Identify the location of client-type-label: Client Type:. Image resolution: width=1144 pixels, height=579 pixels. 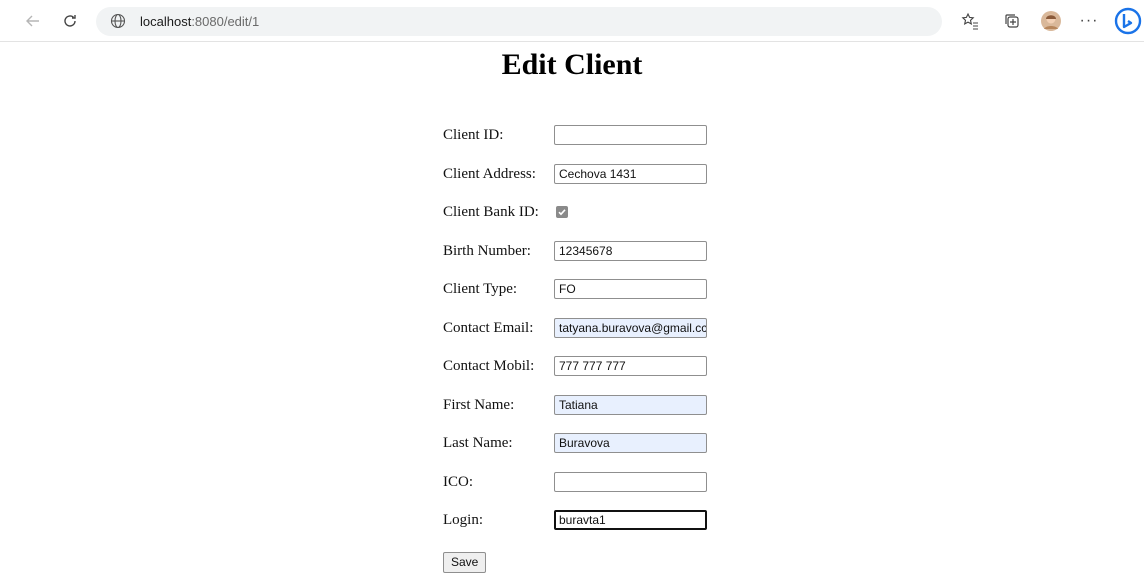
(480, 289).